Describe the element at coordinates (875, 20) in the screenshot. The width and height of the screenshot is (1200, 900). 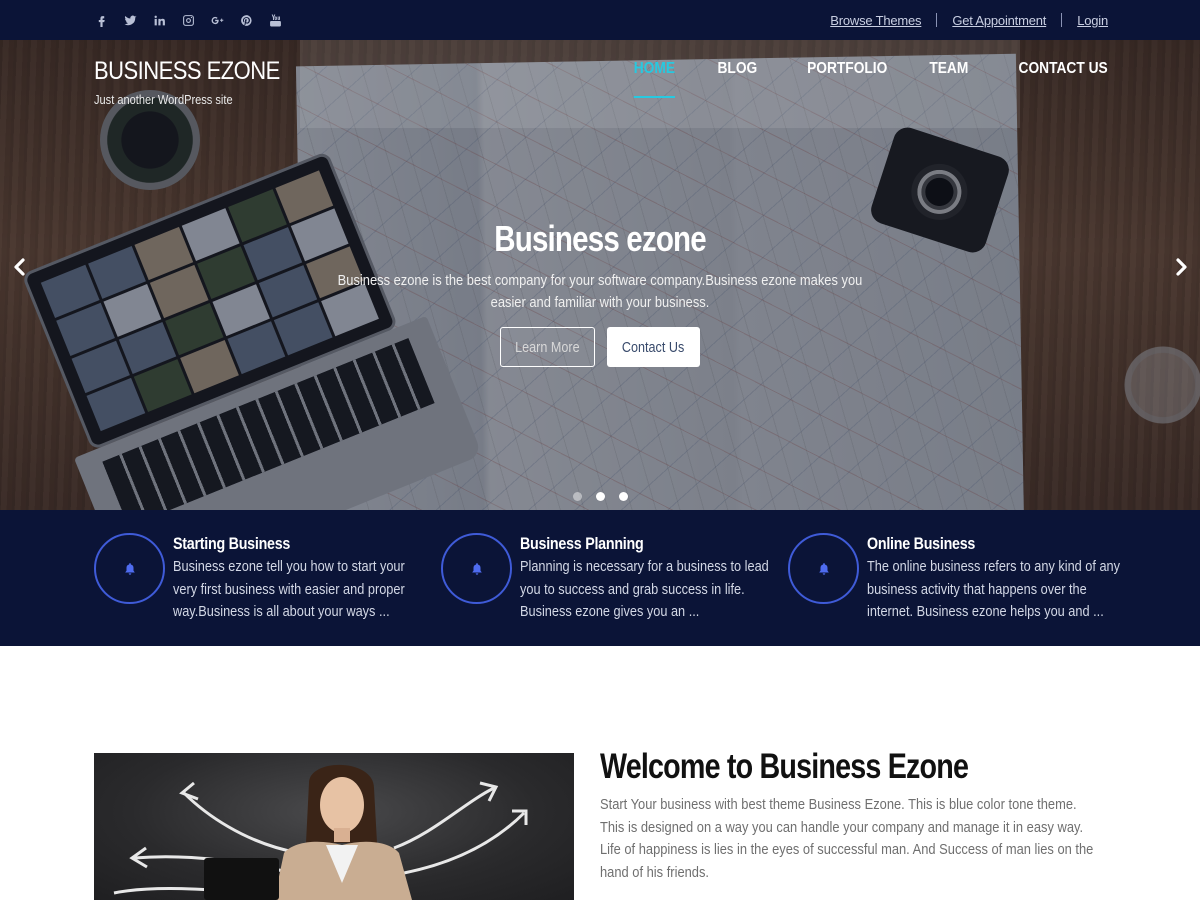
I see `browse-themes-link: Browse Themes` at that location.